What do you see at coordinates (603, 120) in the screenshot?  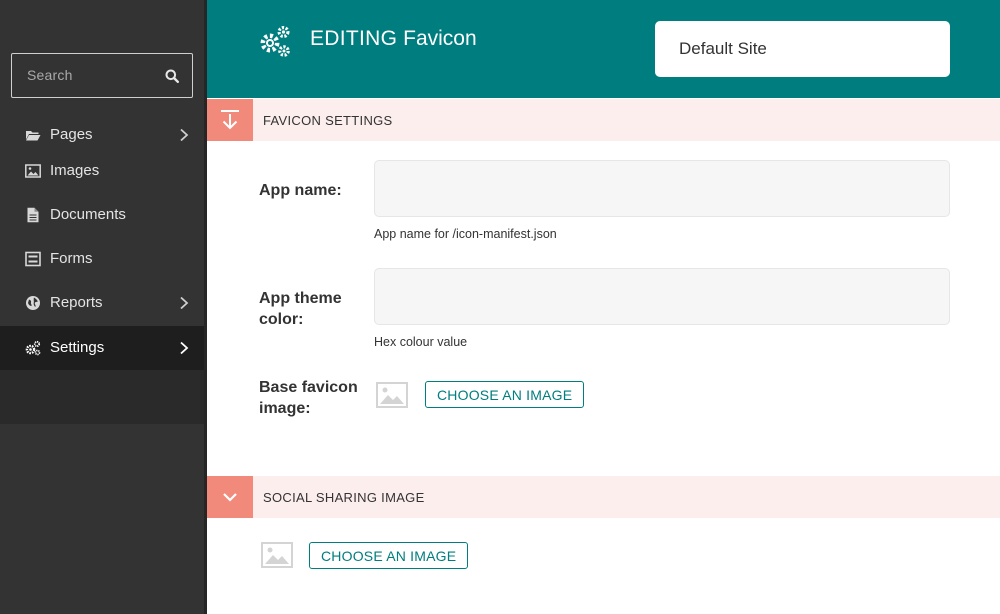 I see `favicon-settings-header: FAVICON SETTINGS` at bounding box center [603, 120].